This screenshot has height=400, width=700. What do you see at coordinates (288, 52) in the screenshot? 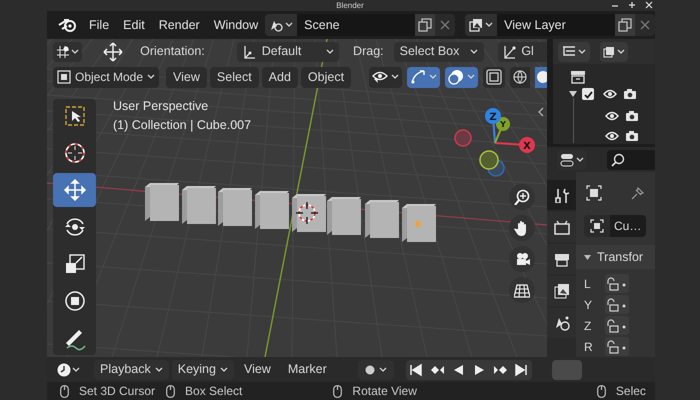
I see `orientation-dropdown: Default` at bounding box center [288, 52].